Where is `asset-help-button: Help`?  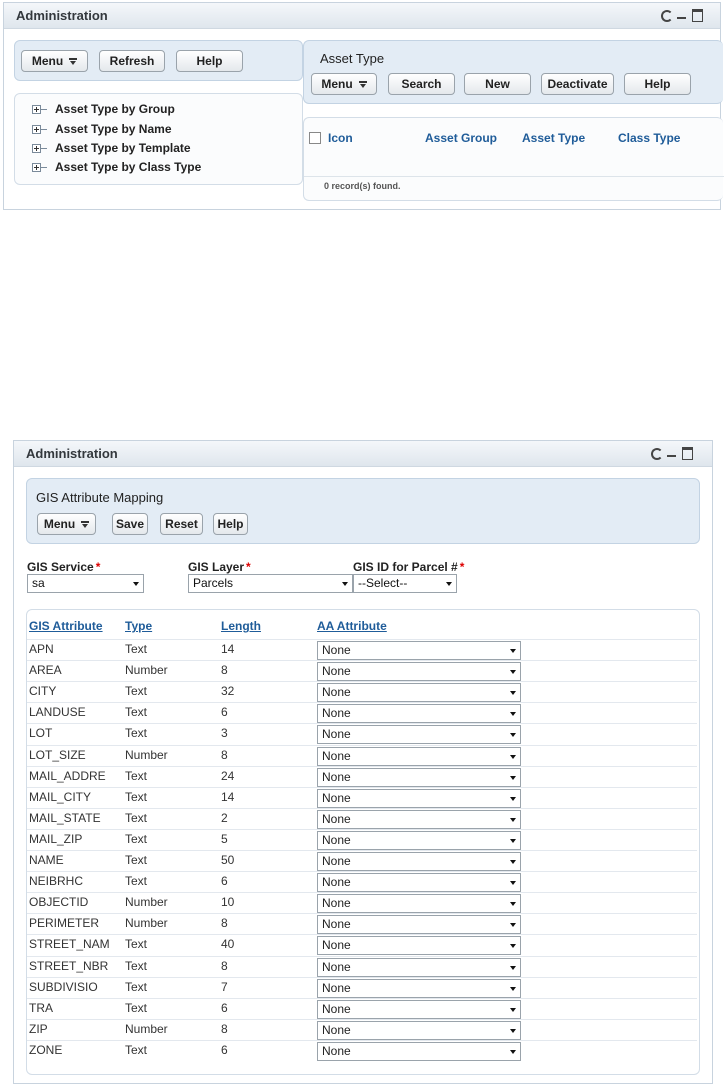
asset-help-button: Help is located at coordinates (657, 84).